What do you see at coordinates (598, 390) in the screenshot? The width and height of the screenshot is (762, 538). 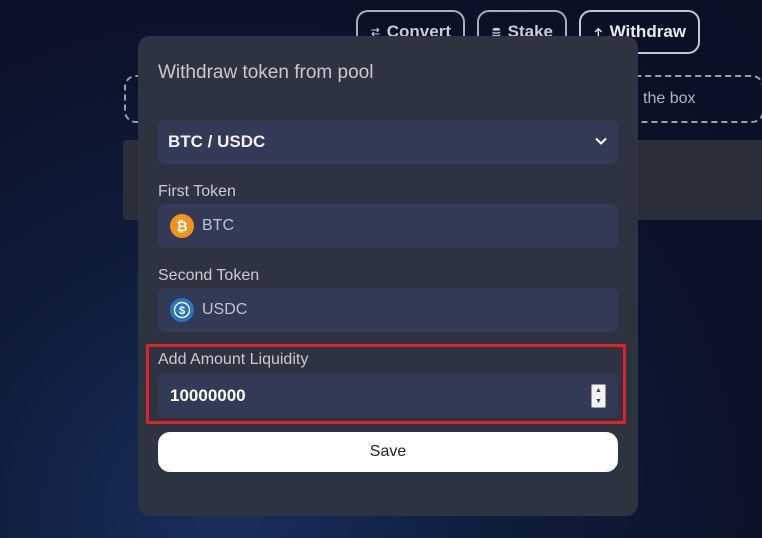 I see `stepper-up-icon: ▲` at bounding box center [598, 390].